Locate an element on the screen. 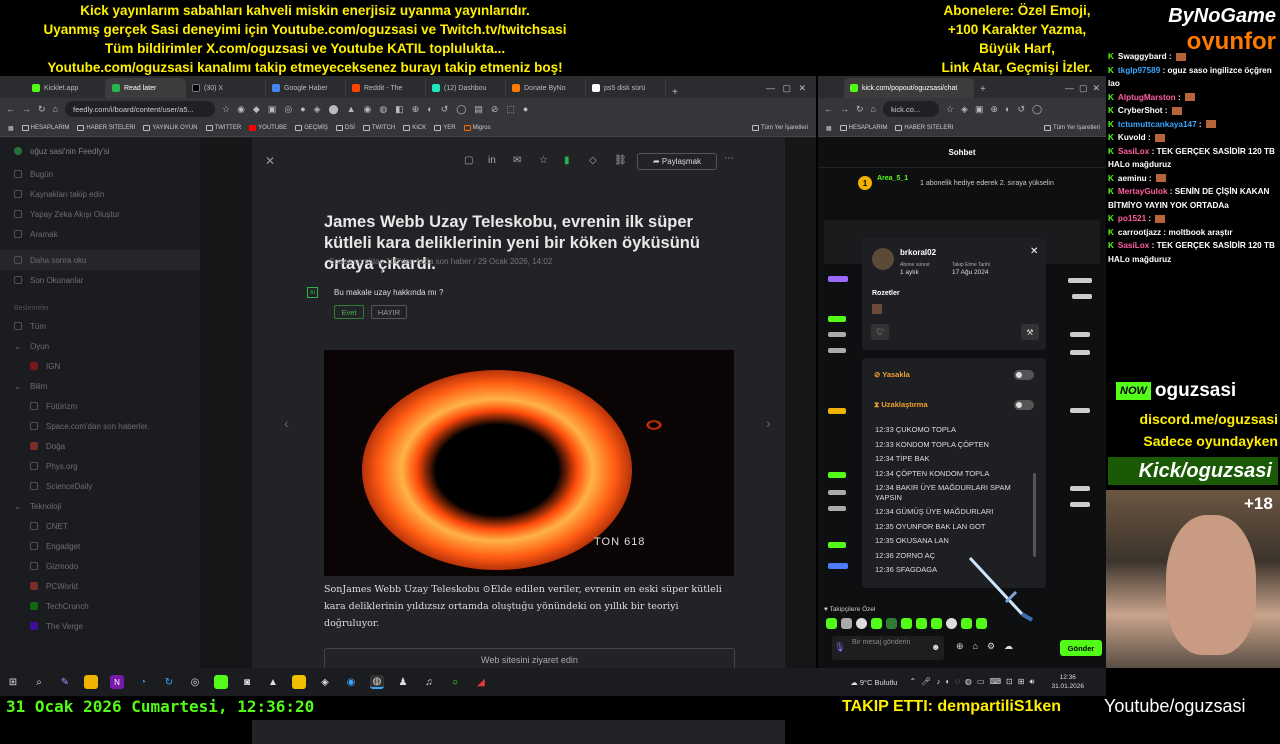 The width and height of the screenshot is (1280, 744). feed-engadget: Engadget is located at coordinates (100, 546).